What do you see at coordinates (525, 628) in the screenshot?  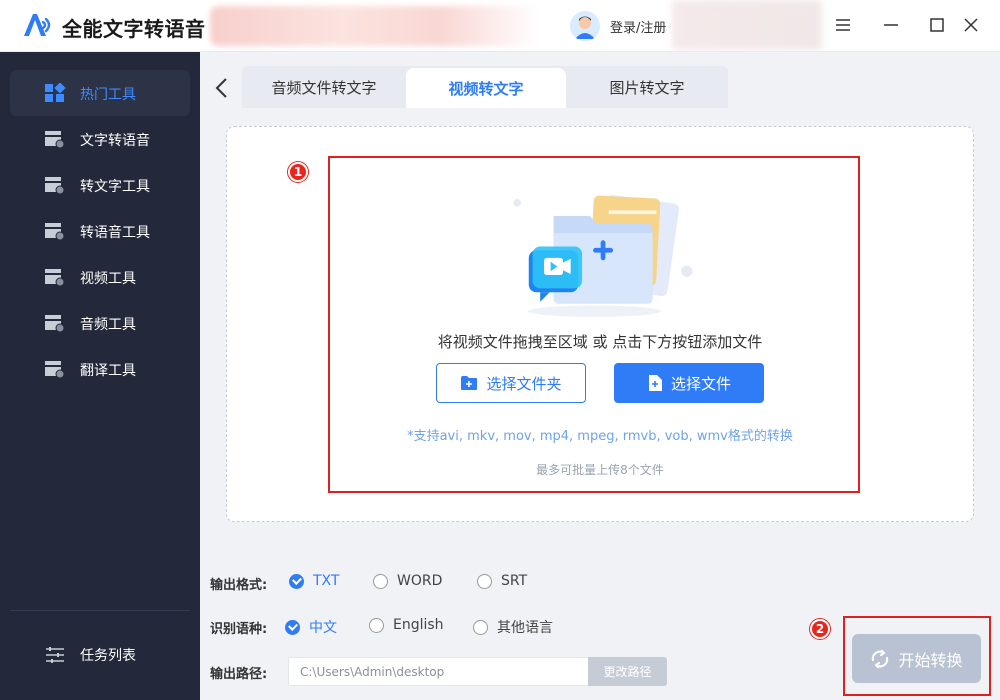 I see `radio-label: 其他语言` at bounding box center [525, 628].